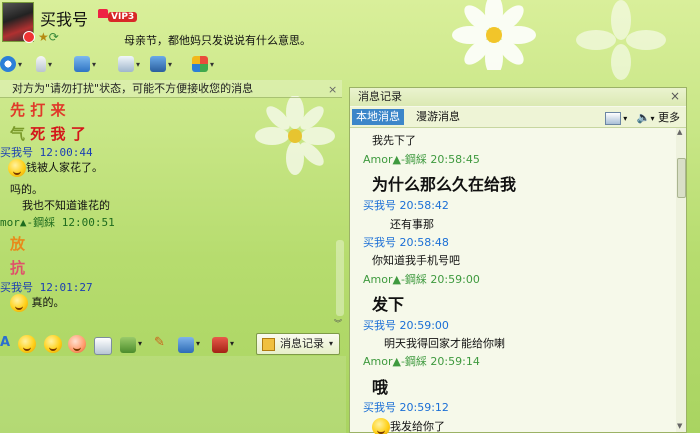 The height and width of the screenshot is (434, 700). I want to click on star-icon: ★, so click(43, 37).